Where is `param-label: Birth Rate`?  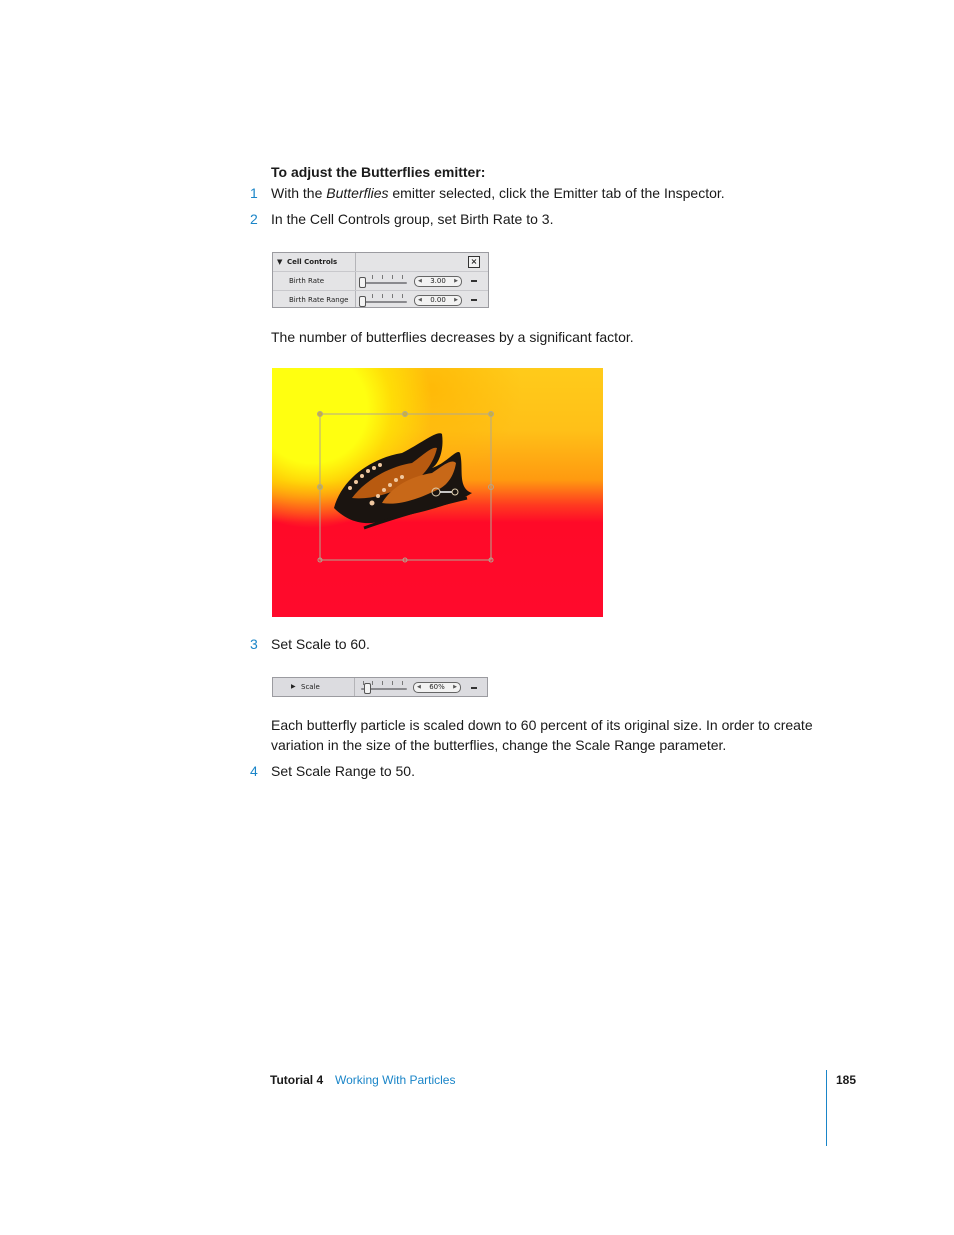
param-label: Birth Rate is located at coordinates (307, 281).